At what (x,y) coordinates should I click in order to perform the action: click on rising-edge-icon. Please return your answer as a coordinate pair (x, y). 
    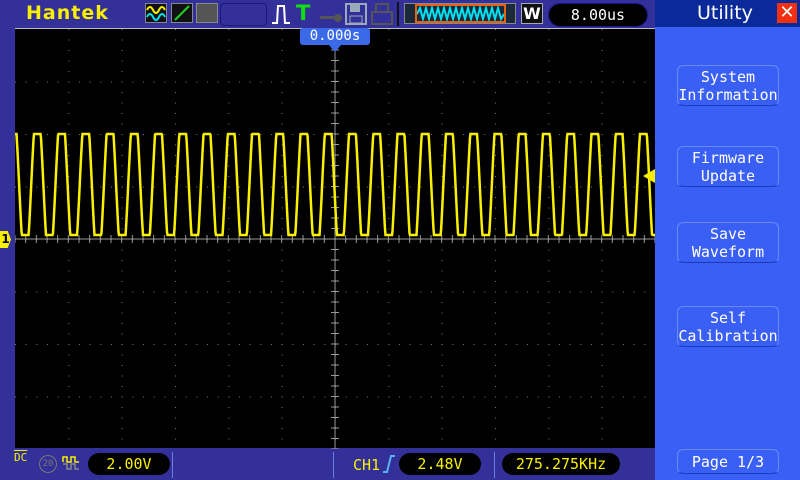
    Looking at the image, I should click on (389, 466).